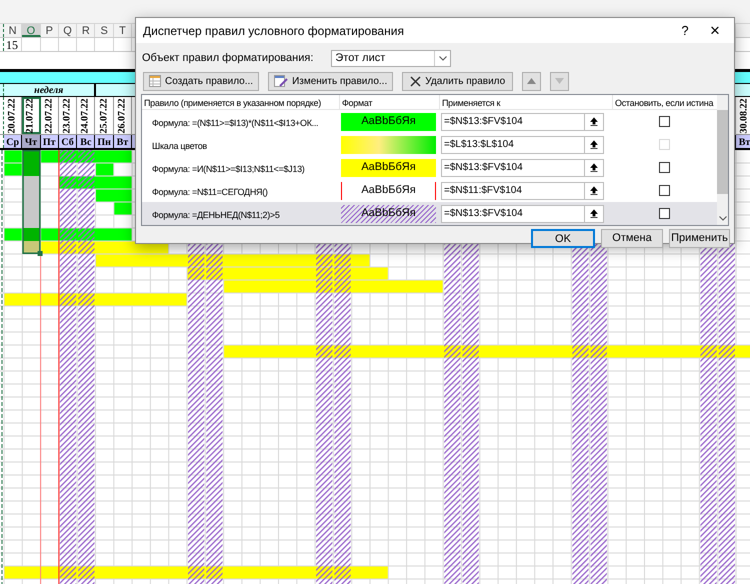 This screenshot has height=584, width=750. What do you see at coordinates (31, 115) in the screenshot?
I see `date-label: 21.07.22` at bounding box center [31, 115].